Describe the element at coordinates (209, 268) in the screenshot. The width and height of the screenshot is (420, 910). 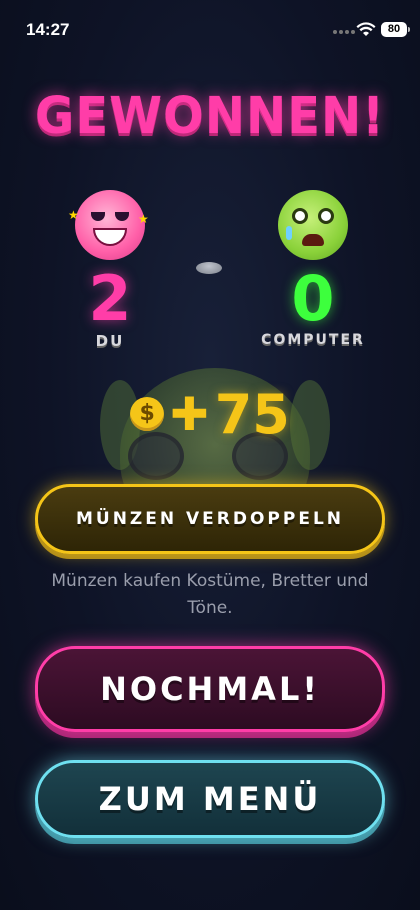
I see `puck-icon` at that location.